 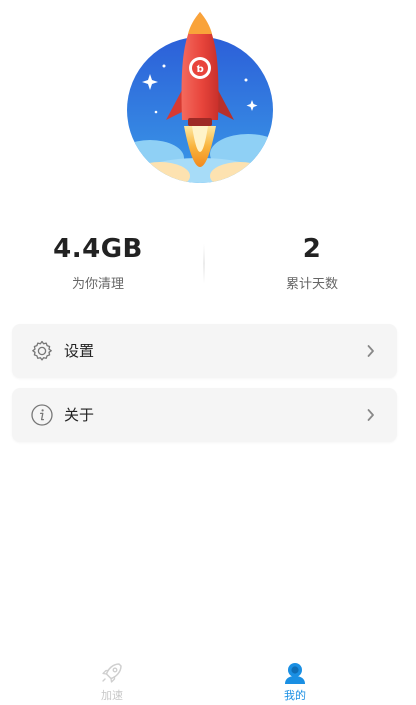 What do you see at coordinates (98, 249) in the screenshot?
I see `cleaned-value: 4.4GB` at bounding box center [98, 249].